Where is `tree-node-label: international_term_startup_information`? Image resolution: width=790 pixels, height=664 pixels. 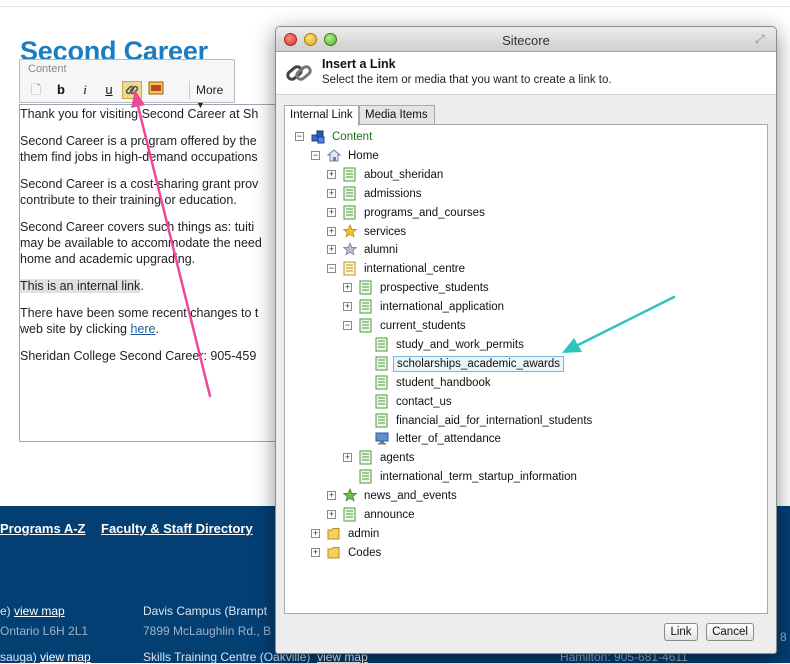 tree-node-label: international_term_startup_information is located at coordinates (478, 477).